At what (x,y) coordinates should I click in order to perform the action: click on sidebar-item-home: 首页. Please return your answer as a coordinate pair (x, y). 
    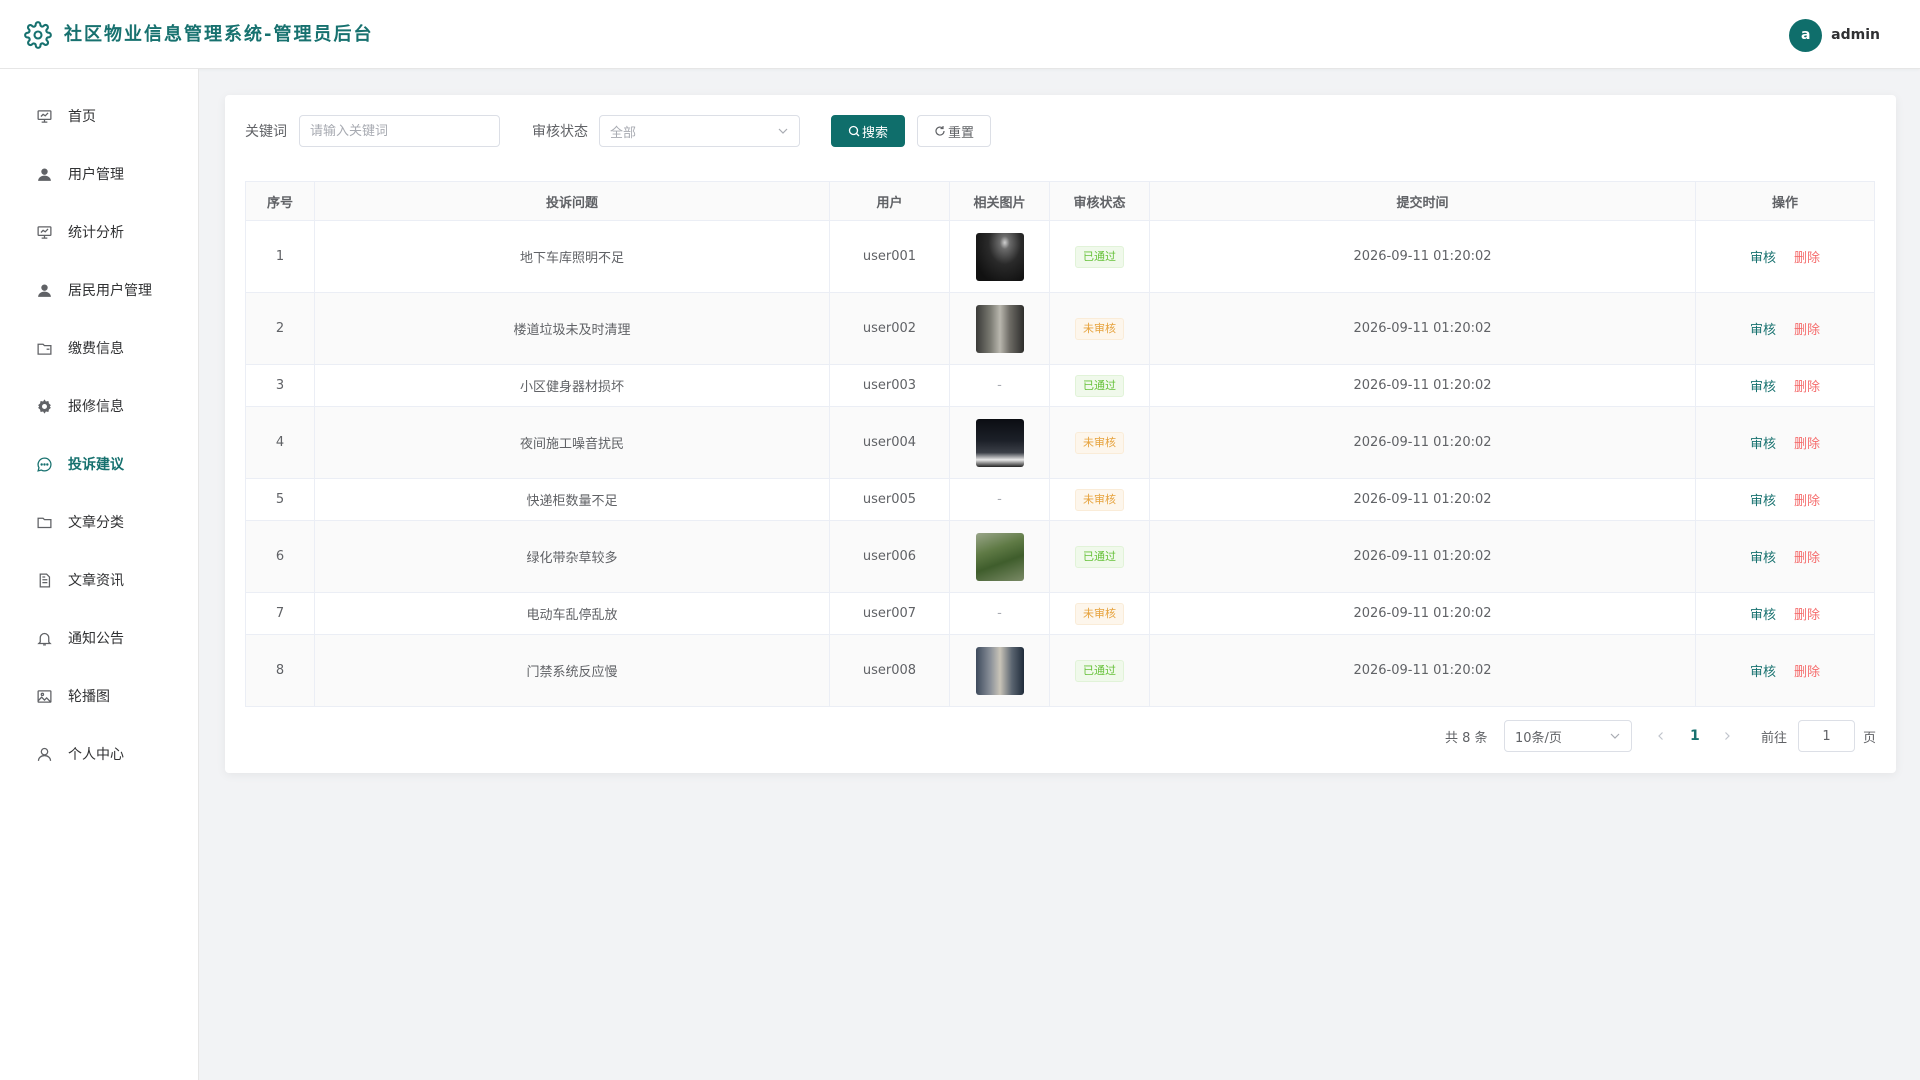
    Looking at the image, I should click on (99, 116).